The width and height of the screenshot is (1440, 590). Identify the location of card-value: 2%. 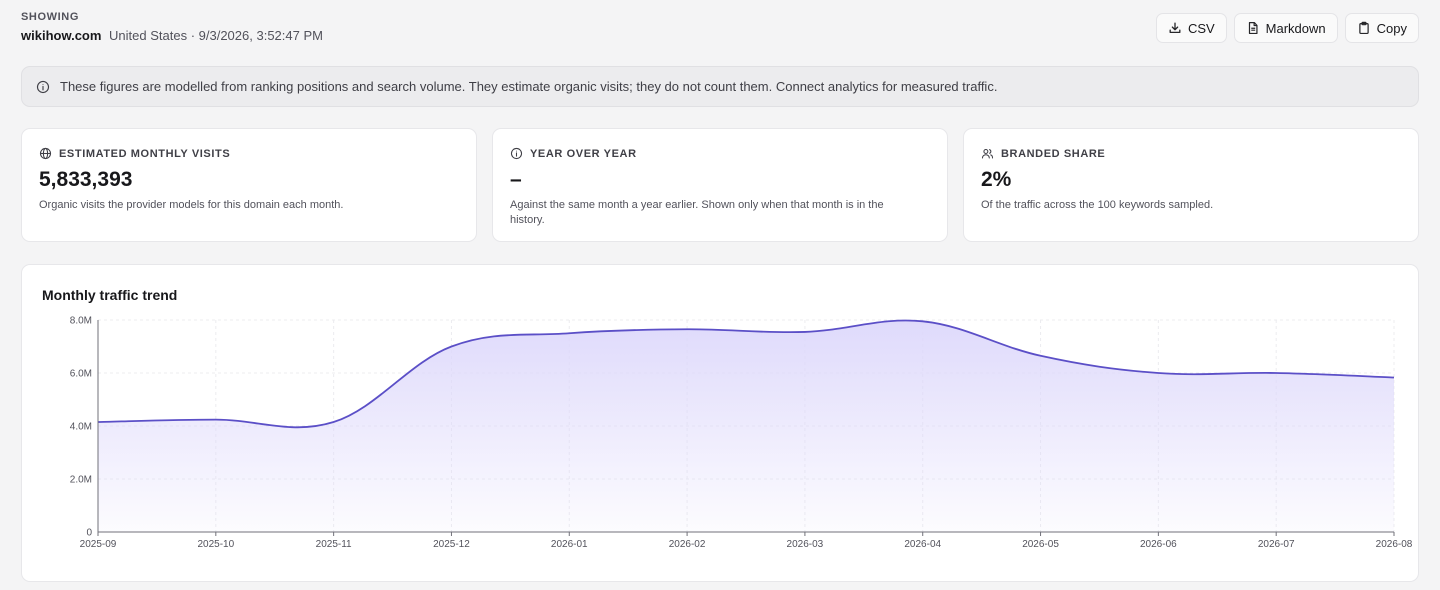
(996, 179).